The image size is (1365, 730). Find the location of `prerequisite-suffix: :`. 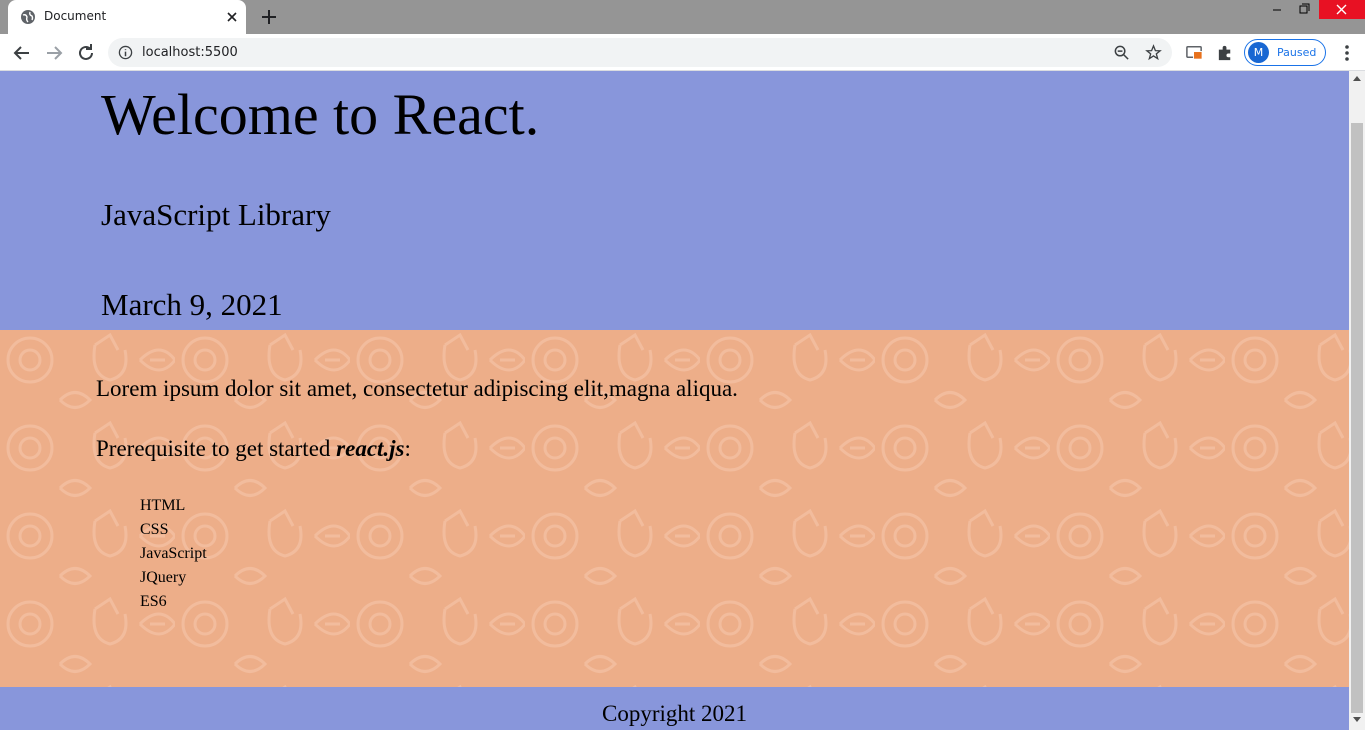

prerequisite-suffix: : is located at coordinates (407, 448).